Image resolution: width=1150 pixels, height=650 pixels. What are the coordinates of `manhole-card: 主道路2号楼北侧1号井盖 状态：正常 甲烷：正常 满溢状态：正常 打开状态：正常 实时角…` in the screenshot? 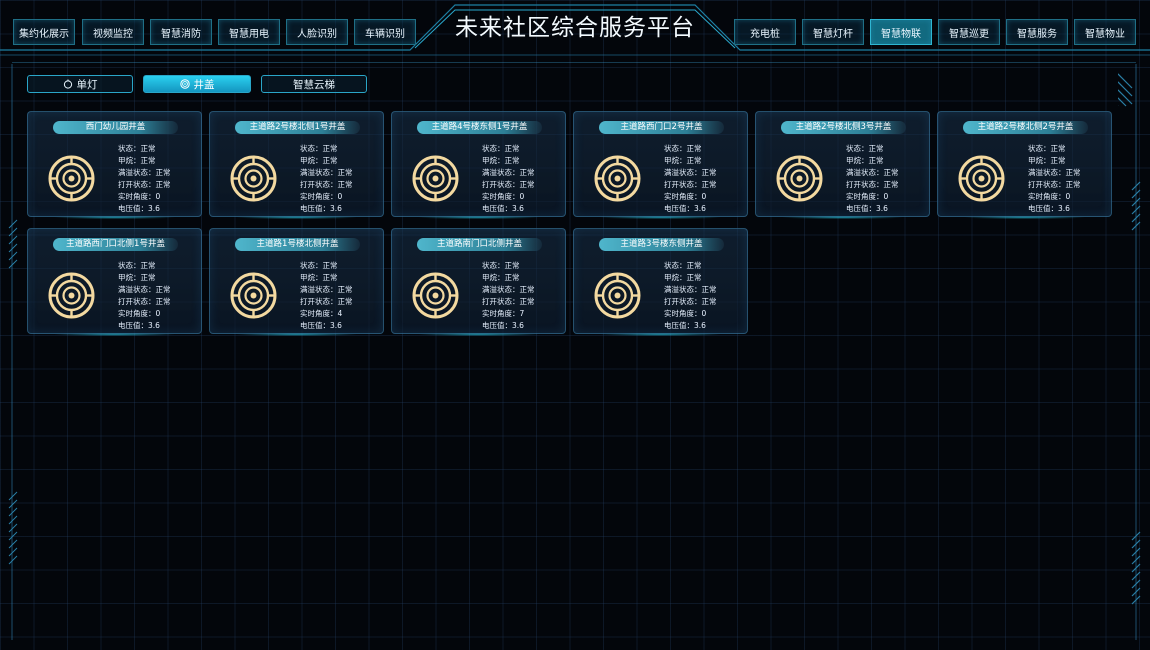 It's located at (296, 165).